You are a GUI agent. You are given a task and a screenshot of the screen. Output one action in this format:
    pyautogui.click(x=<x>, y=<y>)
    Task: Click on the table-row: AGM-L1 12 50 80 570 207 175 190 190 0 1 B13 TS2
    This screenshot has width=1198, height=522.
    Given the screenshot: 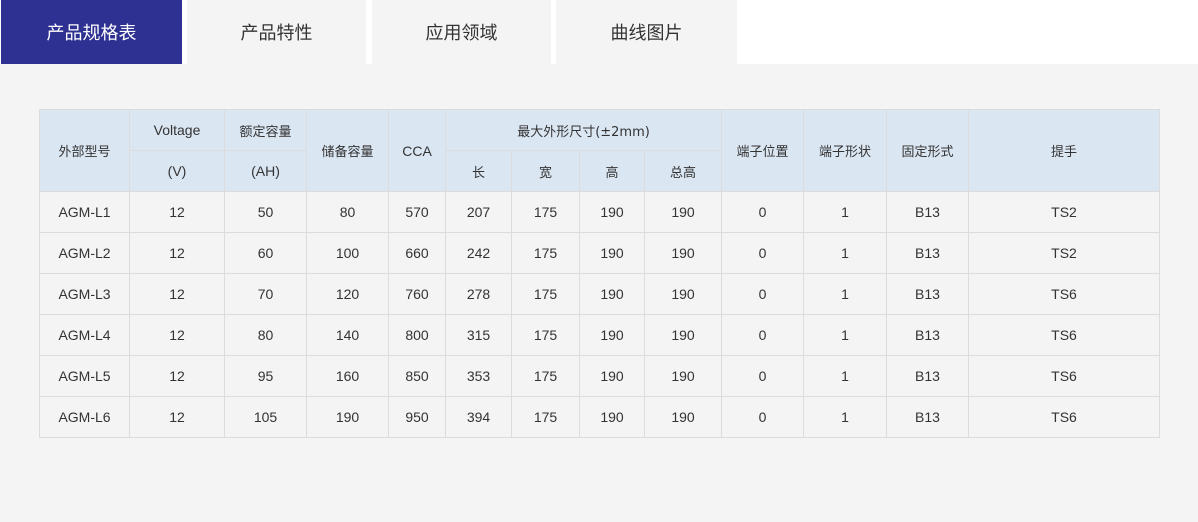 What is the action you would take?
    pyautogui.click(x=600, y=212)
    